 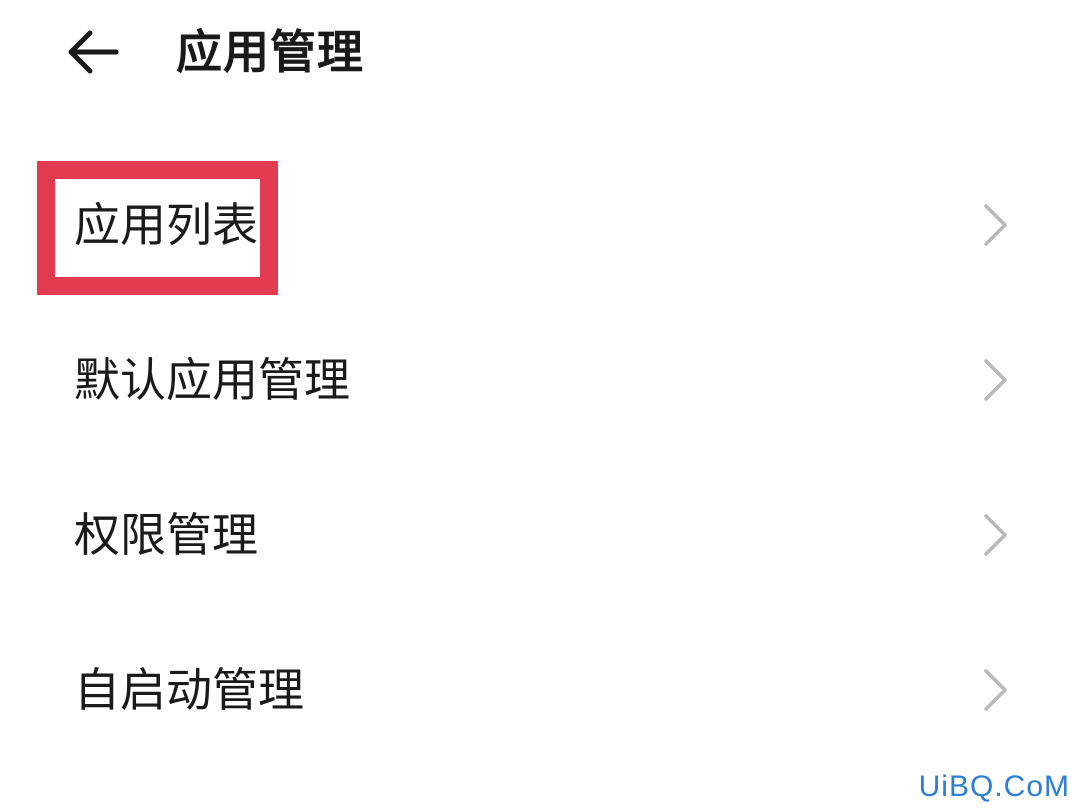 I want to click on back-button, so click(x=95, y=52).